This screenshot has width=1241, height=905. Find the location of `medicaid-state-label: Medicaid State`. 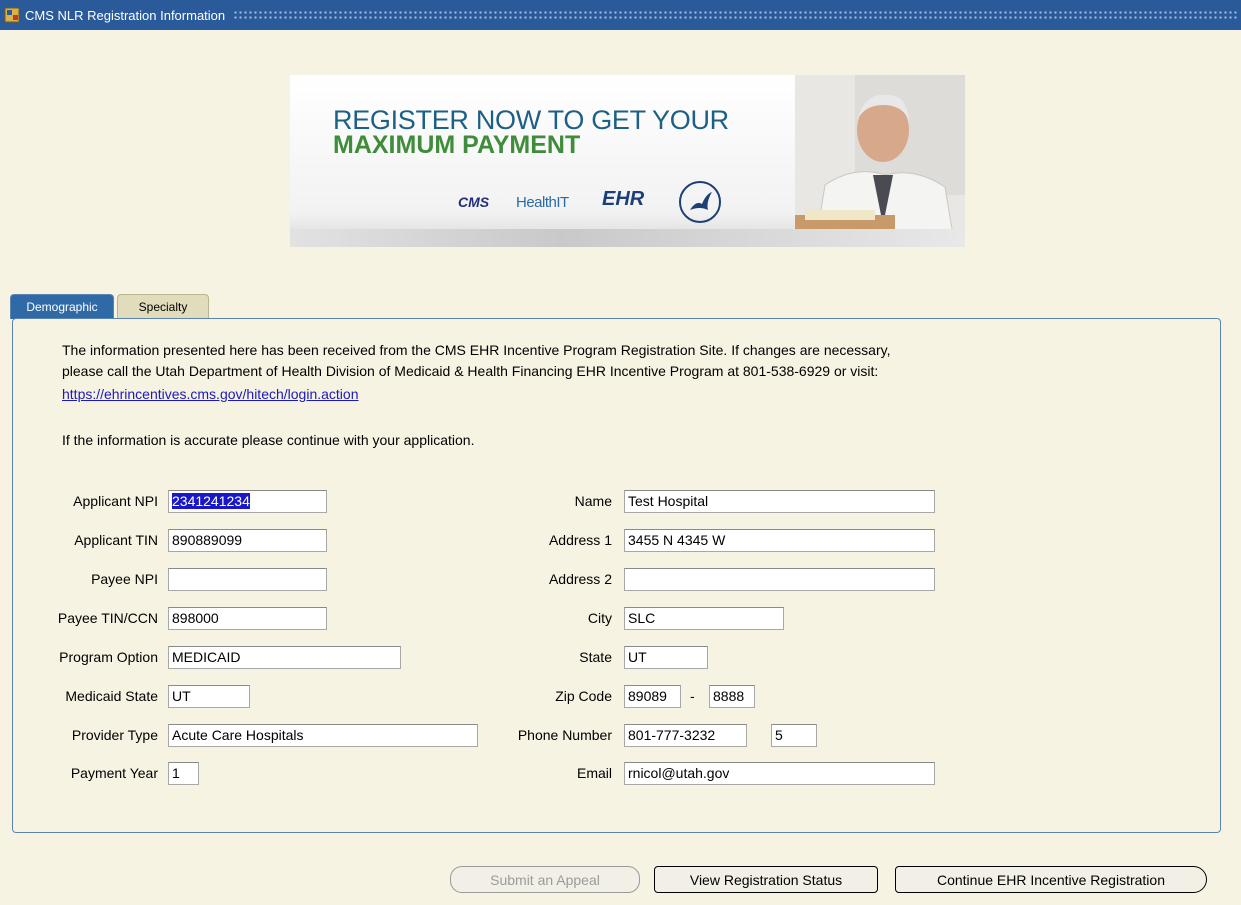

medicaid-state-label: Medicaid State is located at coordinates (111, 696).